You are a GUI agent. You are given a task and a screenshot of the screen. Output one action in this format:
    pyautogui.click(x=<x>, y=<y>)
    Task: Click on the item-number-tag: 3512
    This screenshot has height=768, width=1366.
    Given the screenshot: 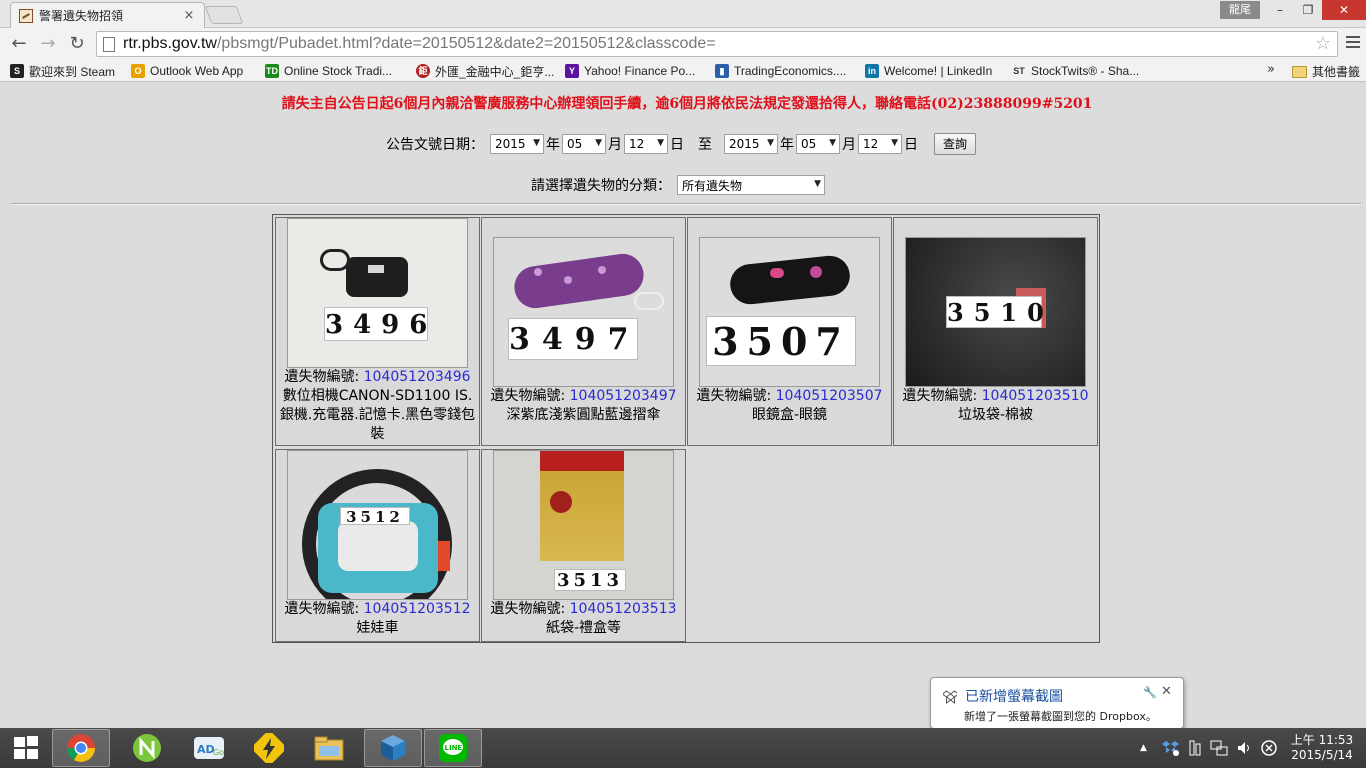 What is the action you would take?
    pyautogui.click(x=375, y=516)
    